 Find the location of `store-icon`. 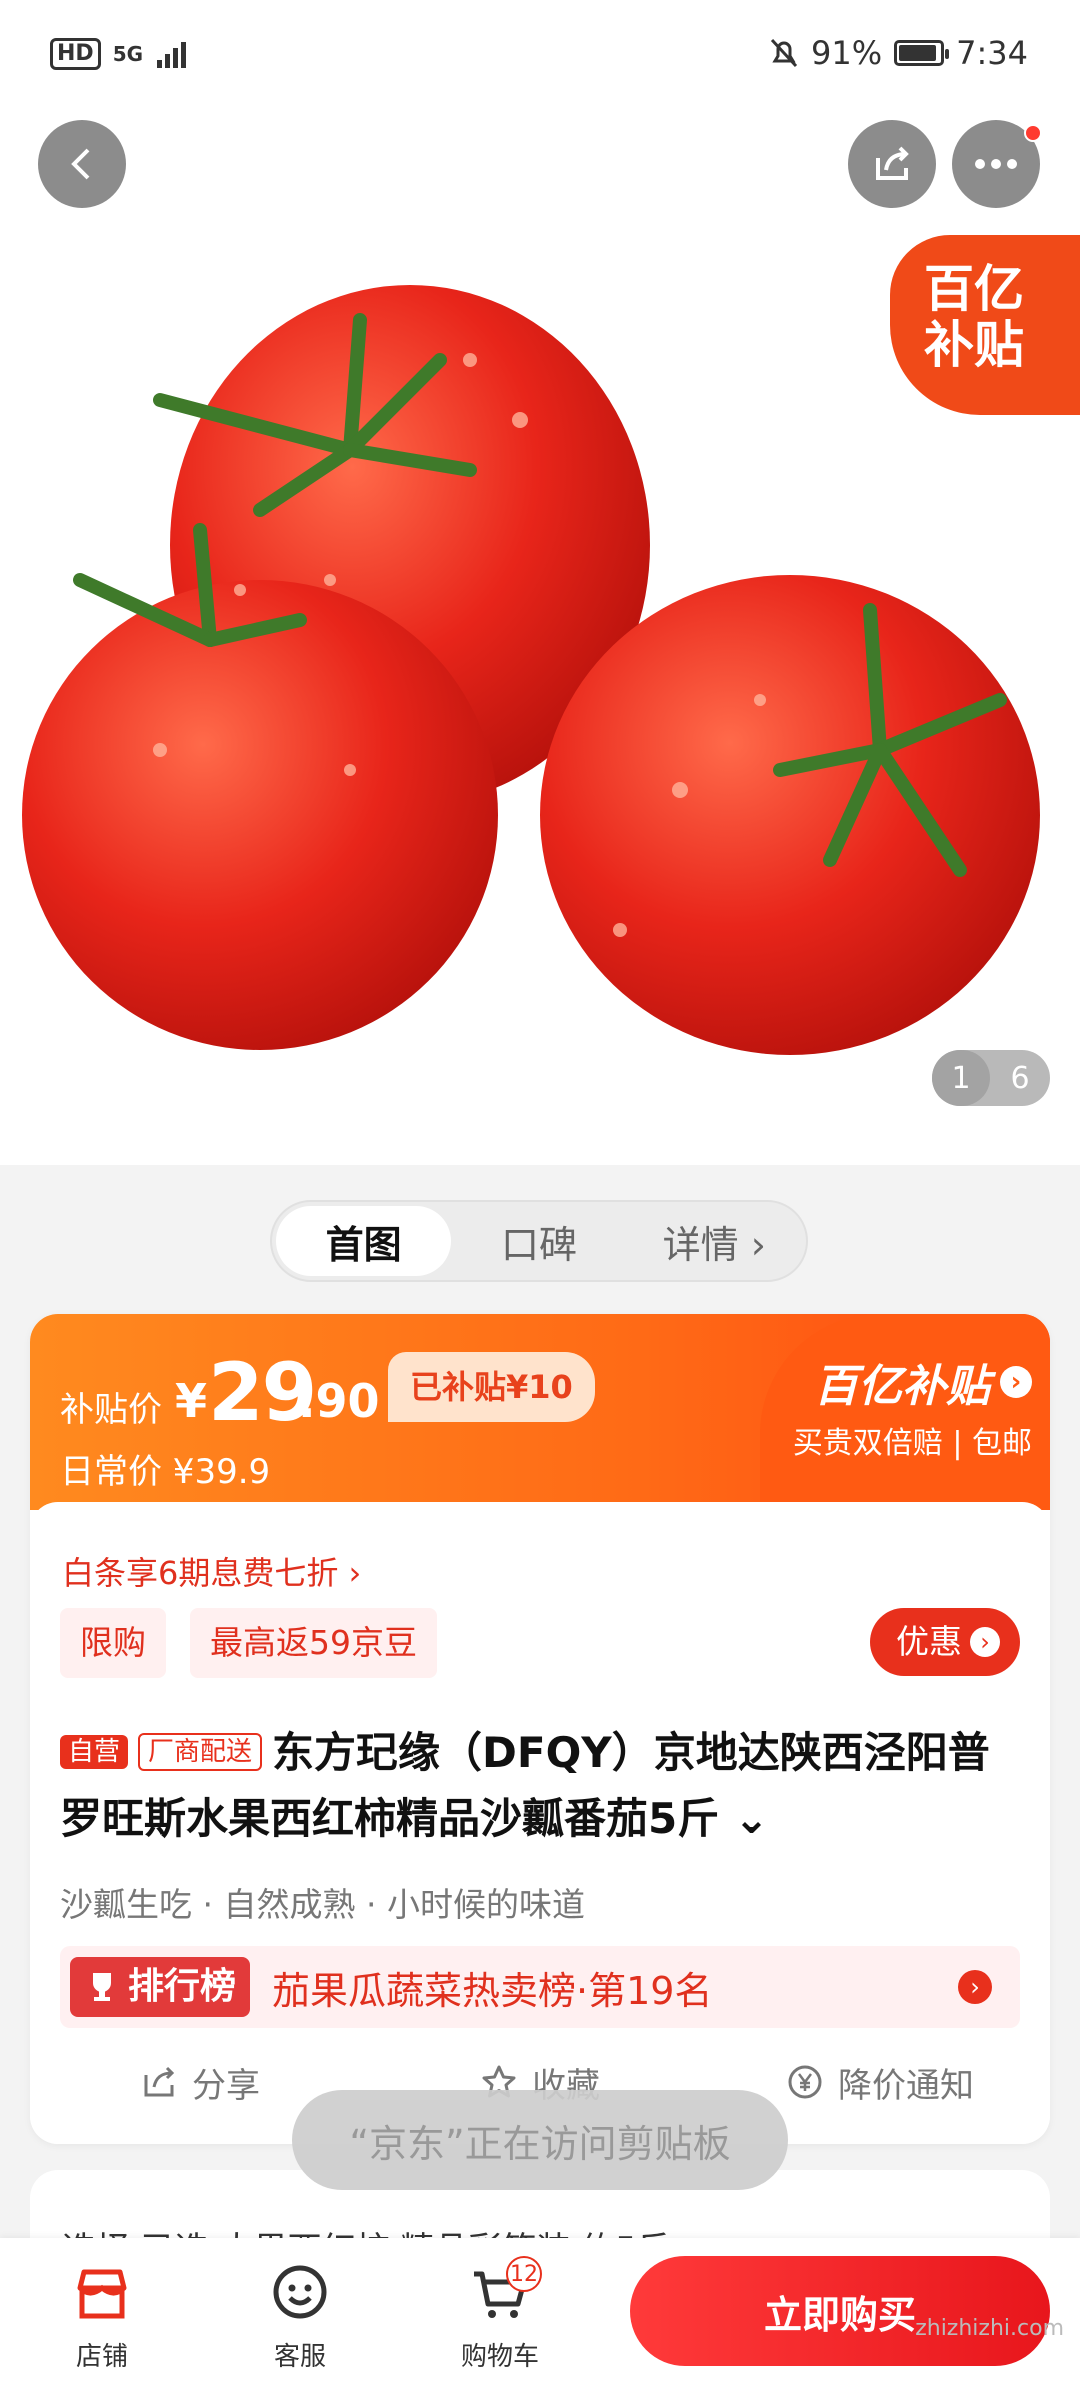

store-icon is located at coordinates (102, 2294).